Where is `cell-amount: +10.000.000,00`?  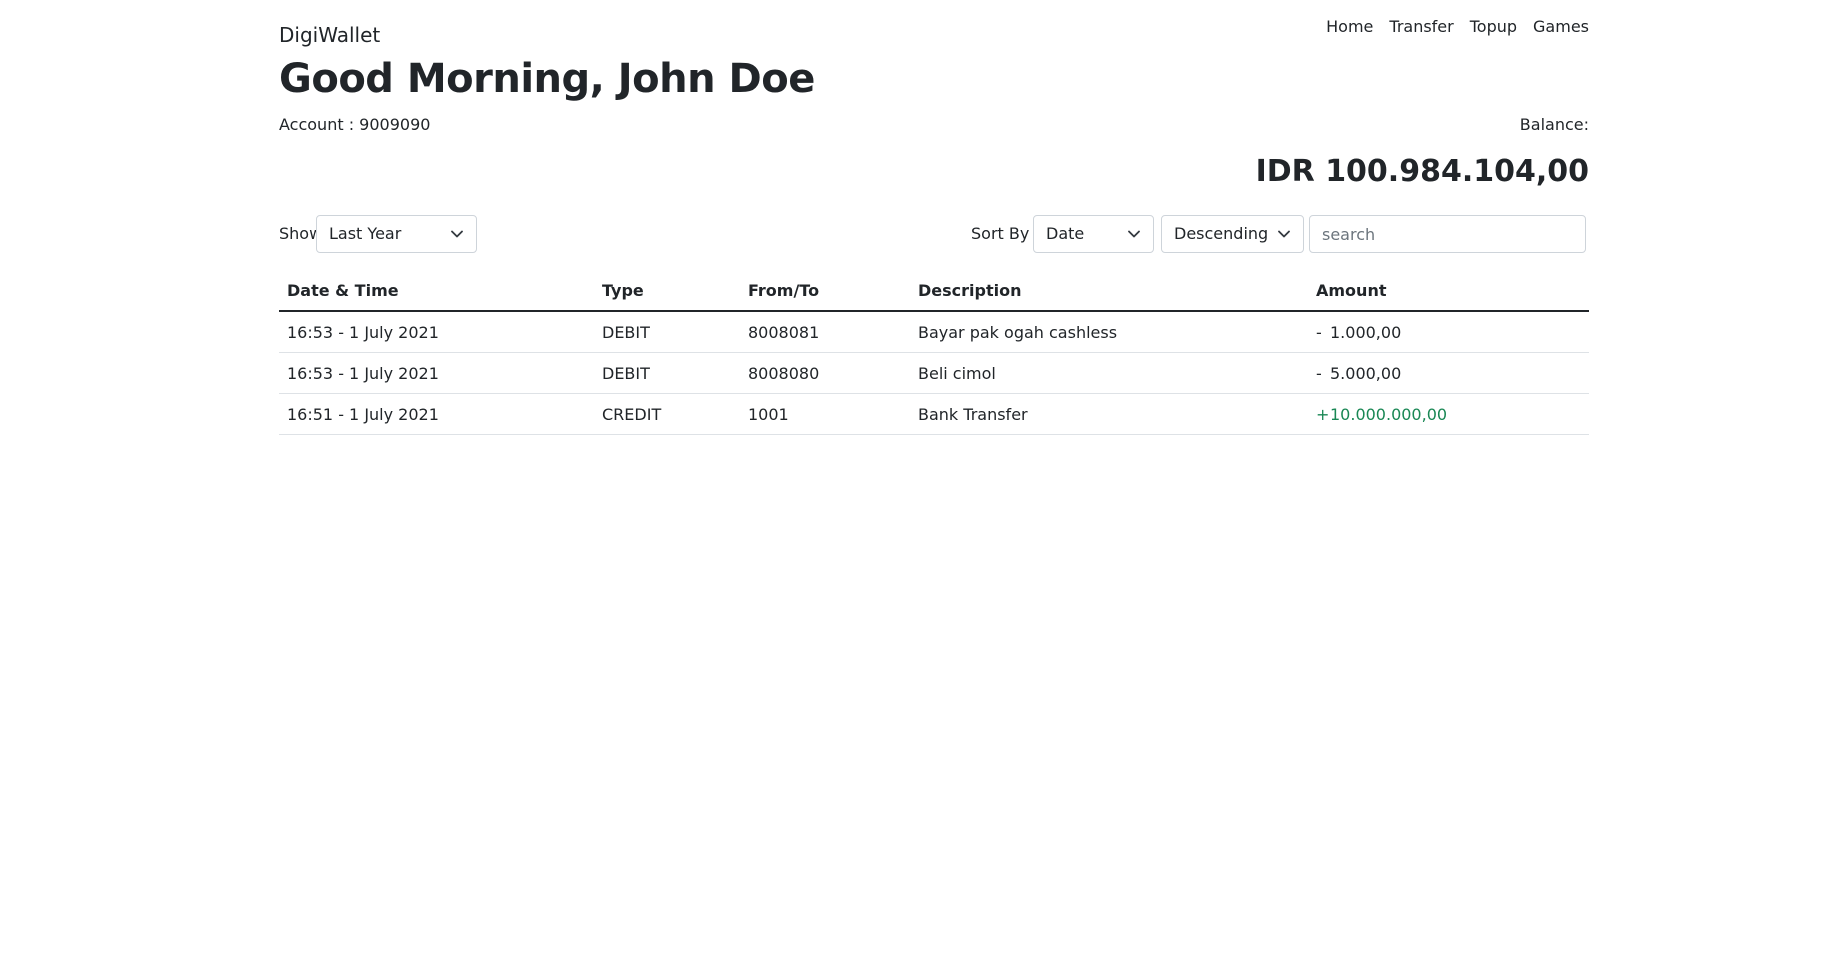 cell-amount: +10.000.000,00 is located at coordinates (1448, 414).